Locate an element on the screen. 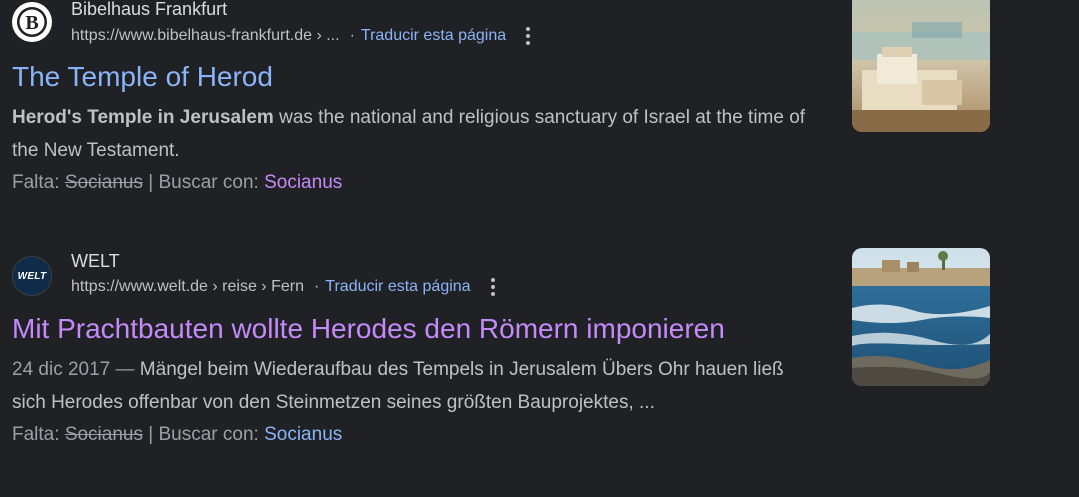 Image resolution: width=1079 pixels, height=497 pixels. svg-text: B is located at coordinates (31, 23).